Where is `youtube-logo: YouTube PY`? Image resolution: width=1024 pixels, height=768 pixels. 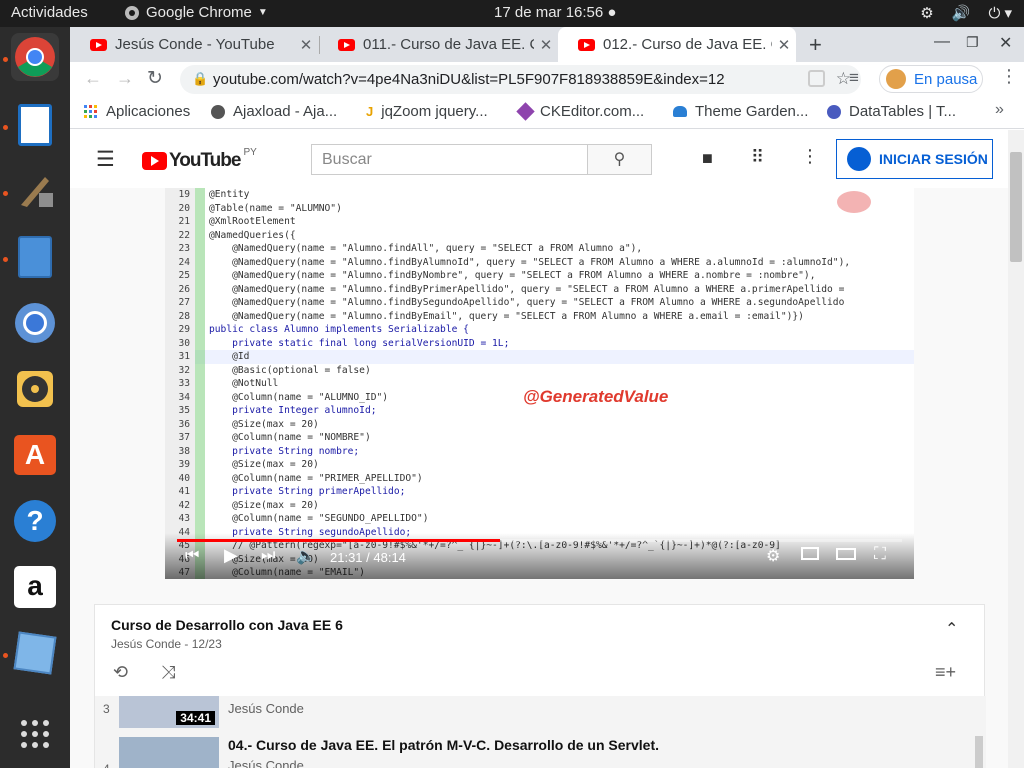
youtube-logo: YouTube PY is located at coordinates (199, 159).